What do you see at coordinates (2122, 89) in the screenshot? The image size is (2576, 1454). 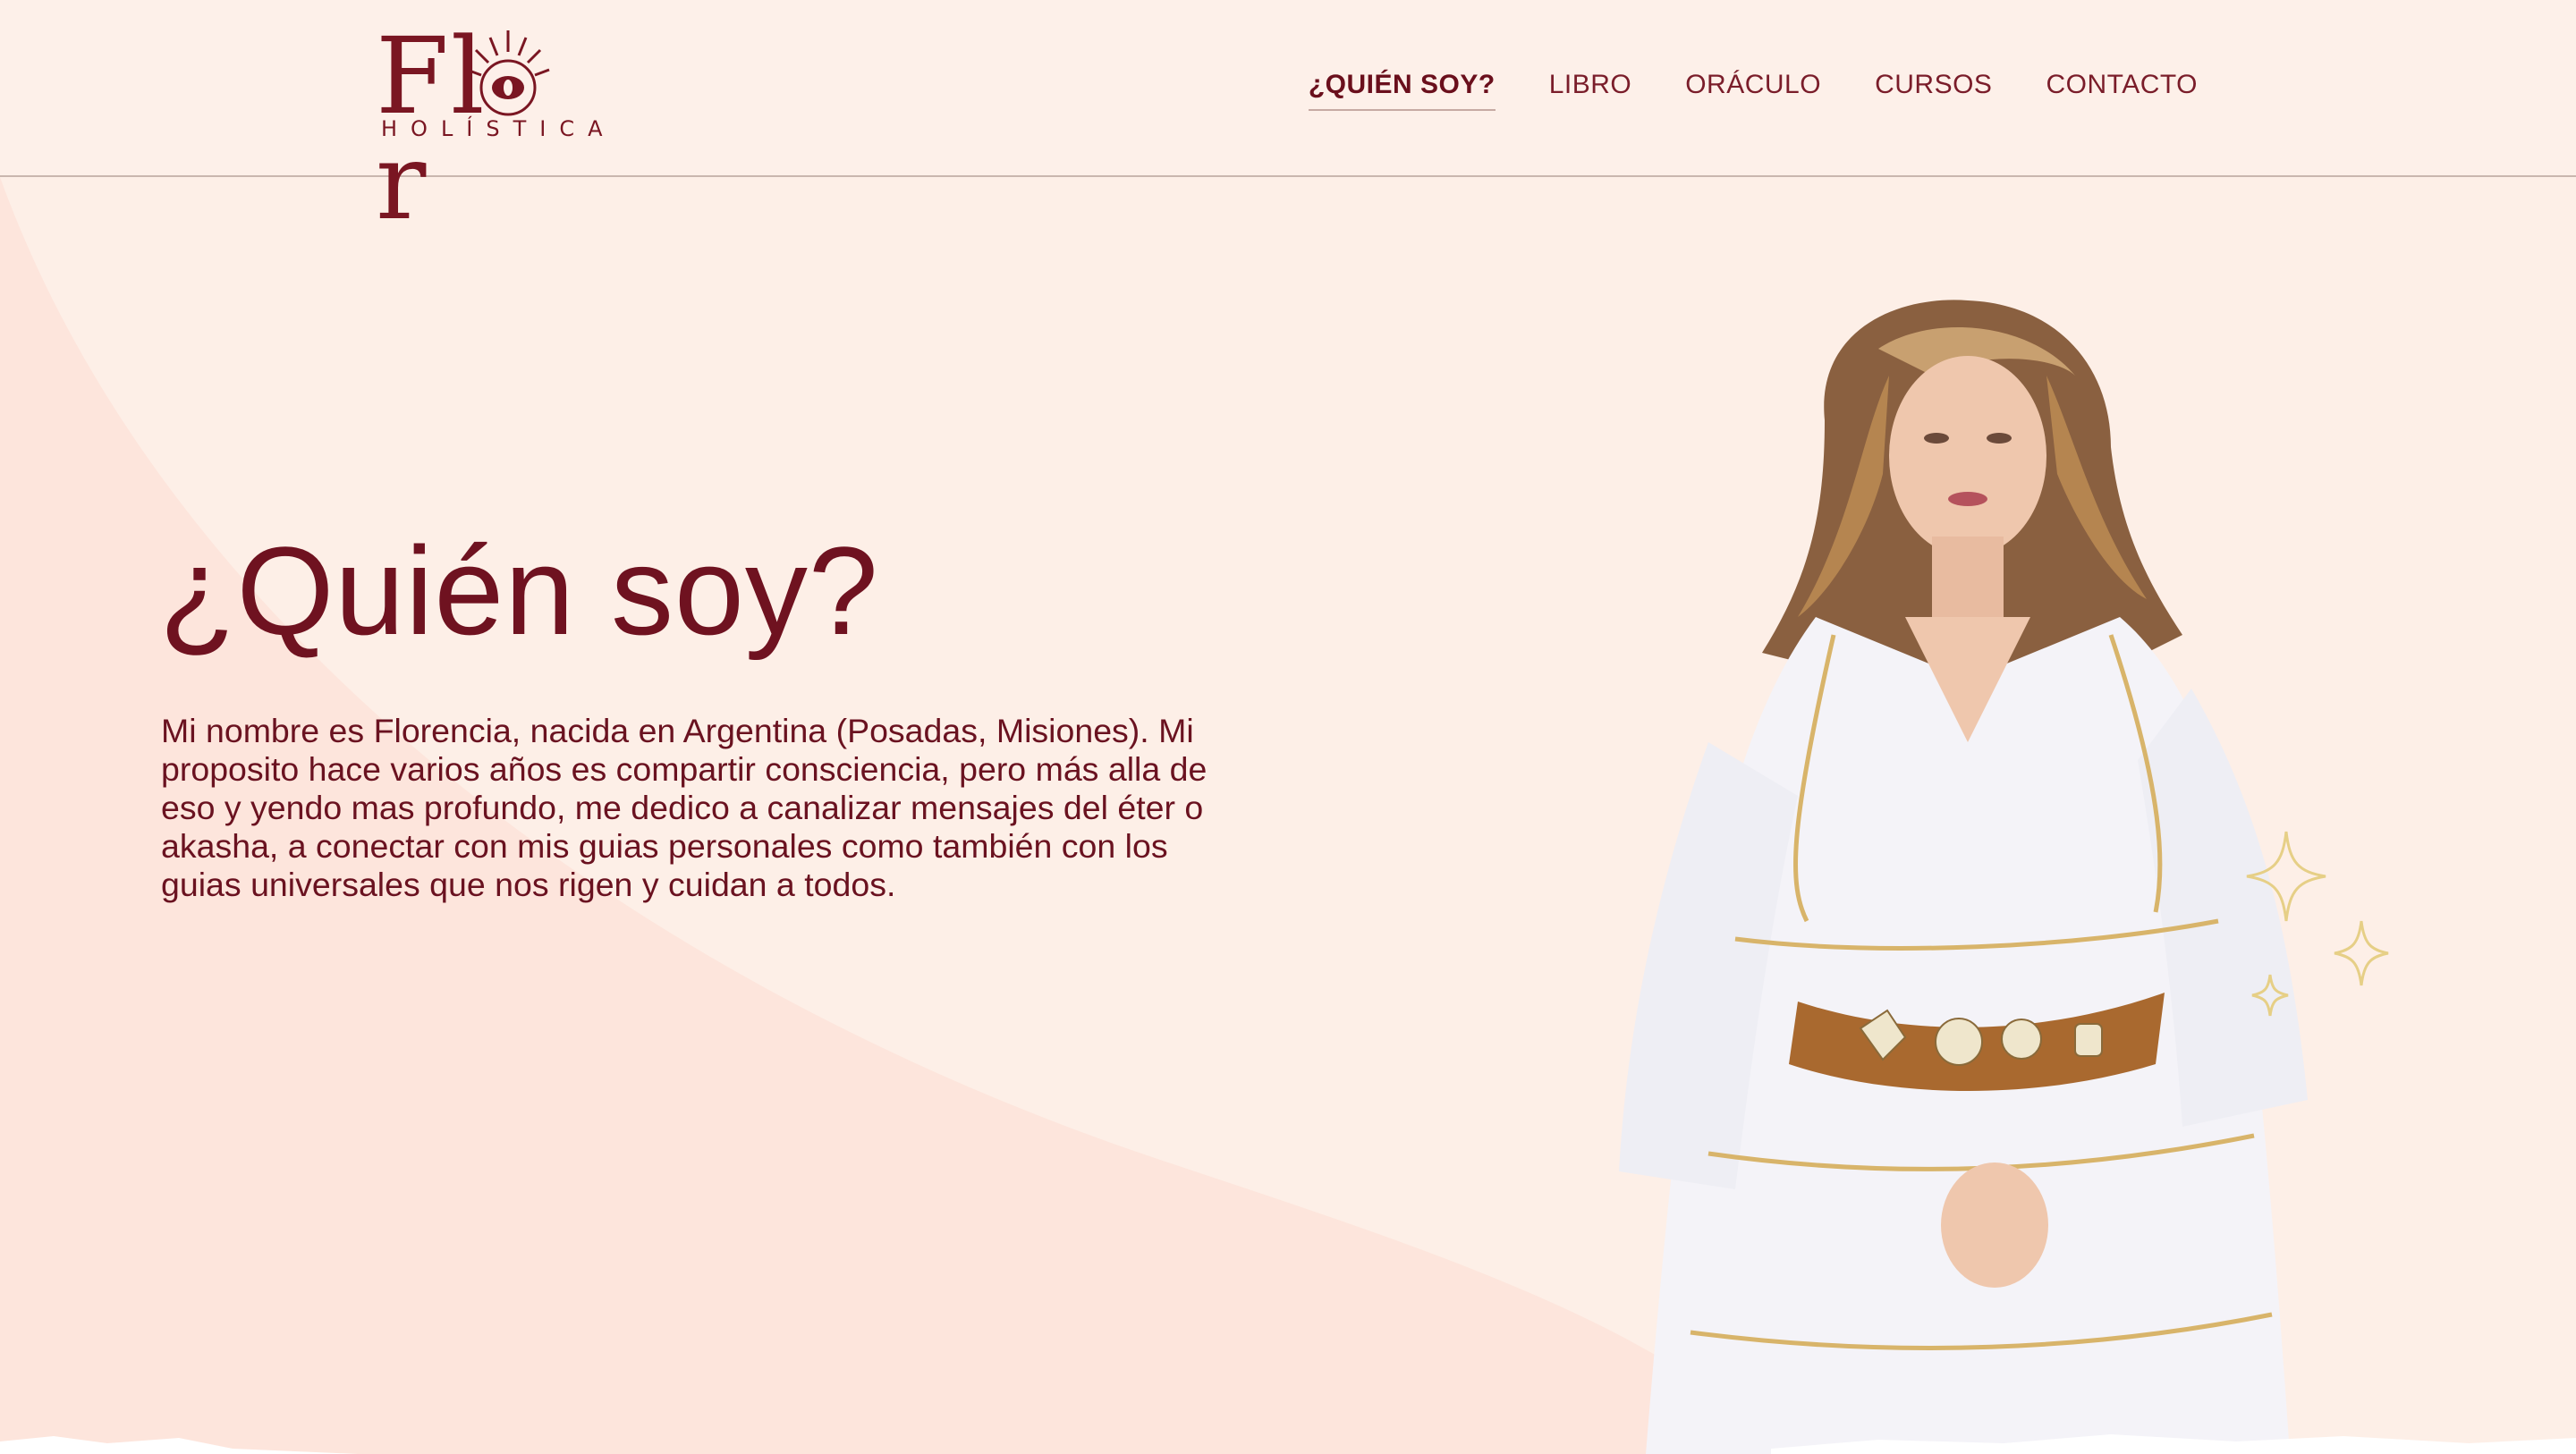 I see `nav-item-contacto: CONTACTO` at bounding box center [2122, 89].